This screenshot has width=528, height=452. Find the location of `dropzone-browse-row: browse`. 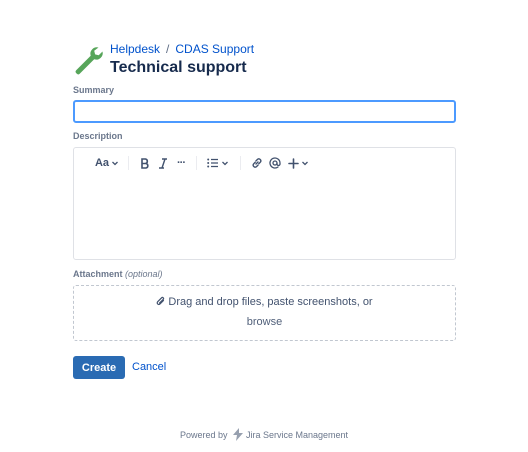

dropzone-browse-row: browse is located at coordinates (264, 322).